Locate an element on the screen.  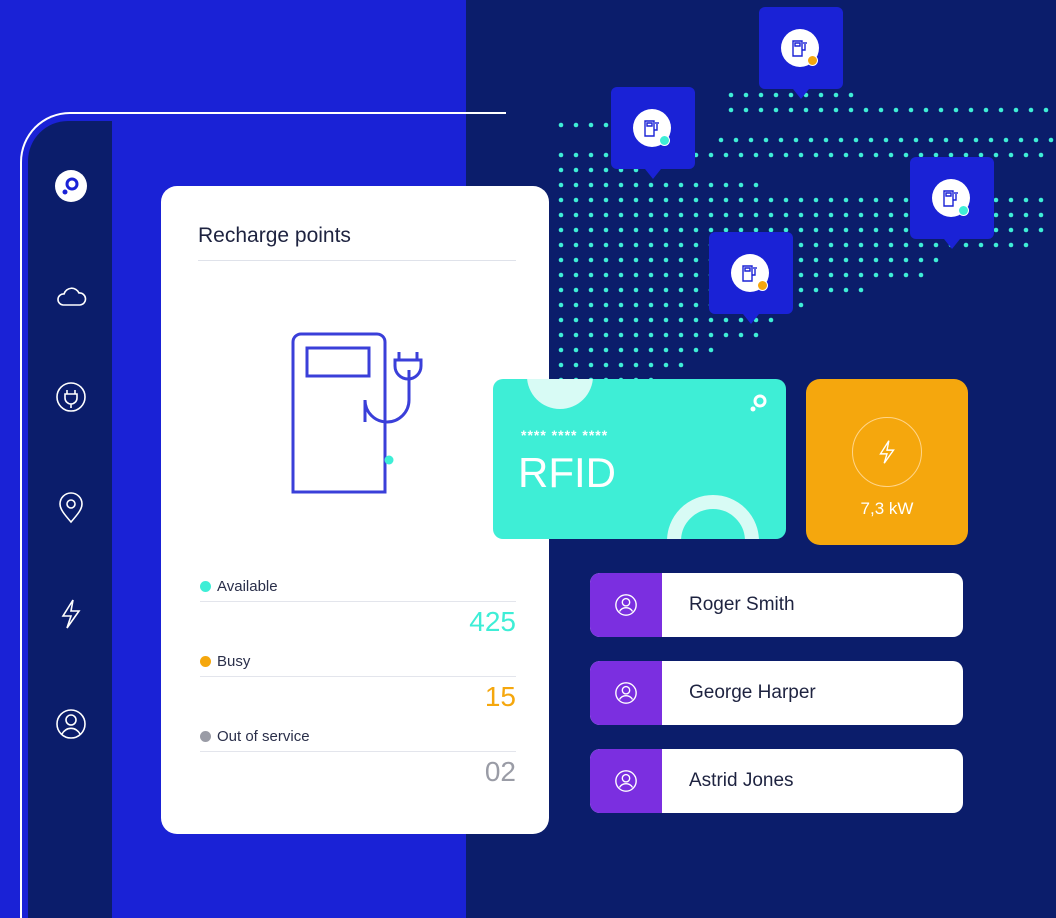
charging-station-icon is located at coordinates (357, 413).